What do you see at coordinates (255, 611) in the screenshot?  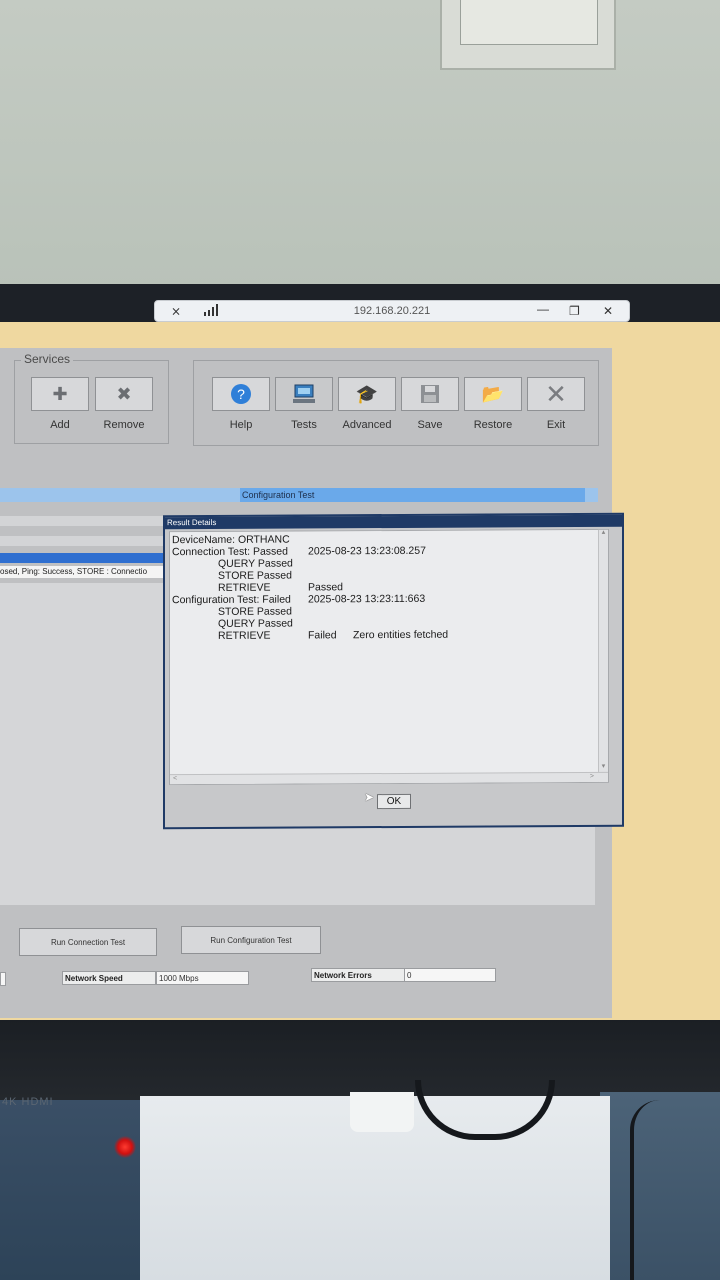 I see `result-line-store-2: STORE Passed` at bounding box center [255, 611].